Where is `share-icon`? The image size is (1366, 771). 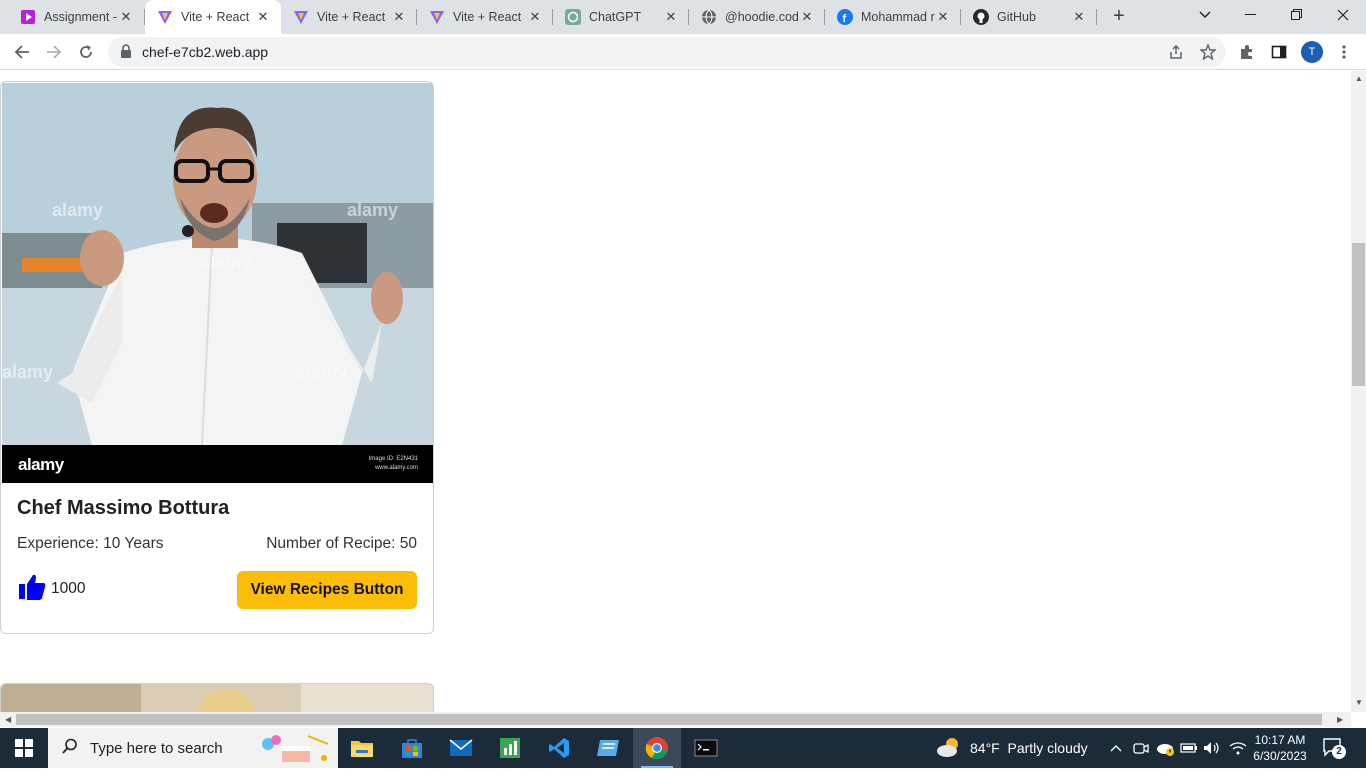
share-icon is located at coordinates (1176, 52).